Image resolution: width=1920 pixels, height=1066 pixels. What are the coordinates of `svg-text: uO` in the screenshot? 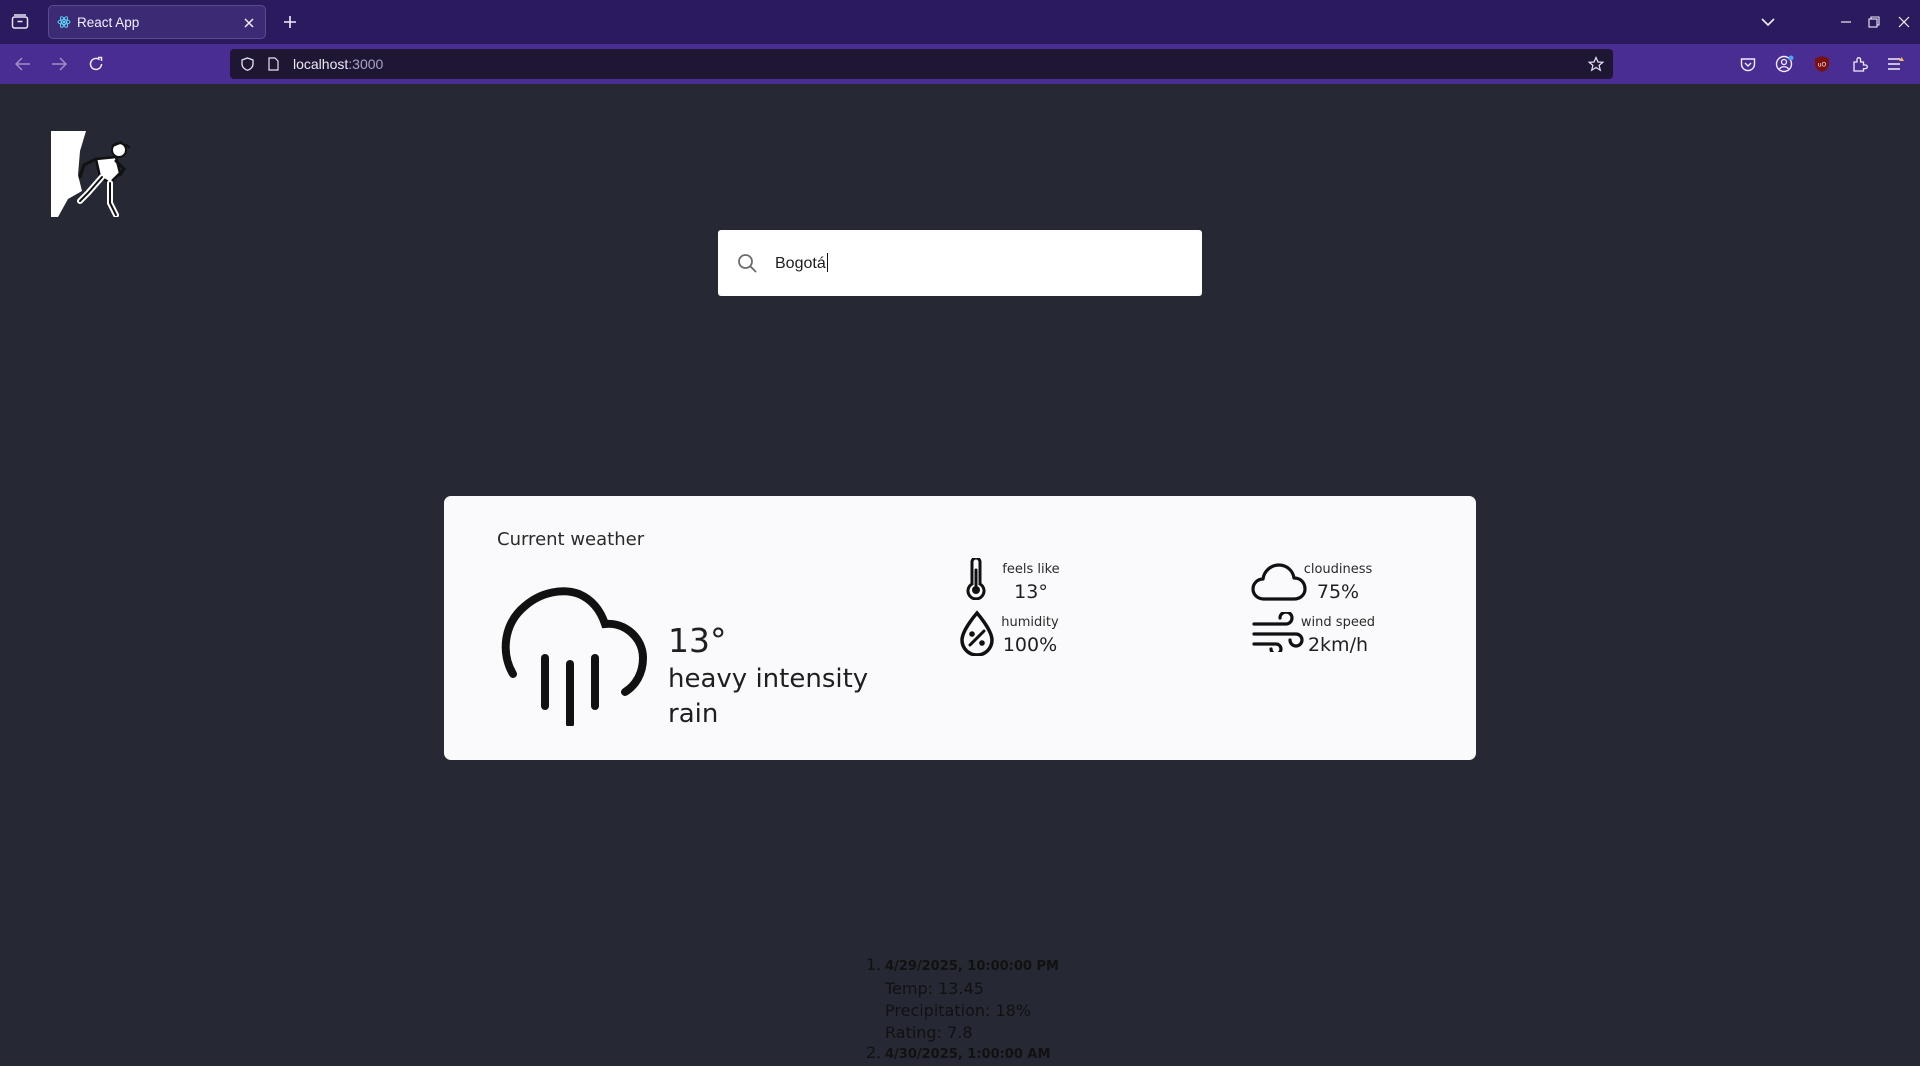 It's located at (1822, 65).